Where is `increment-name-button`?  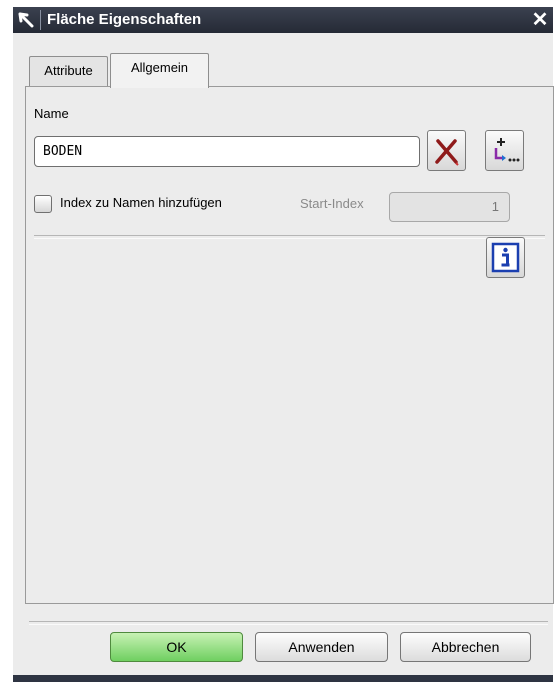 increment-name-button is located at coordinates (504, 150).